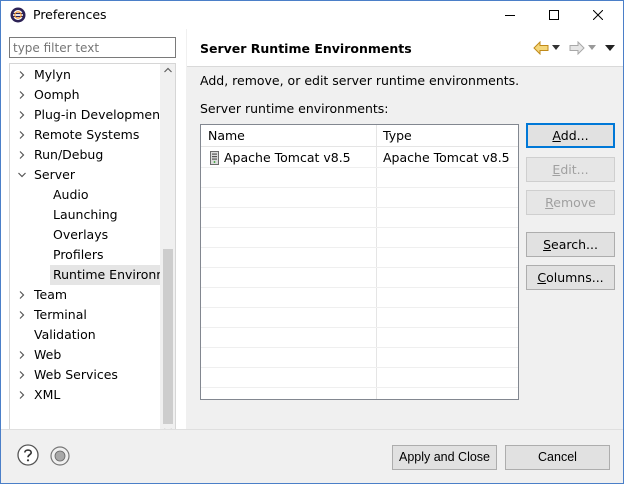 Image resolution: width=624 pixels, height=484 pixels. Describe the element at coordinates (47, 394) in the screenshot. I see `tree-item-label: XML` at that location.